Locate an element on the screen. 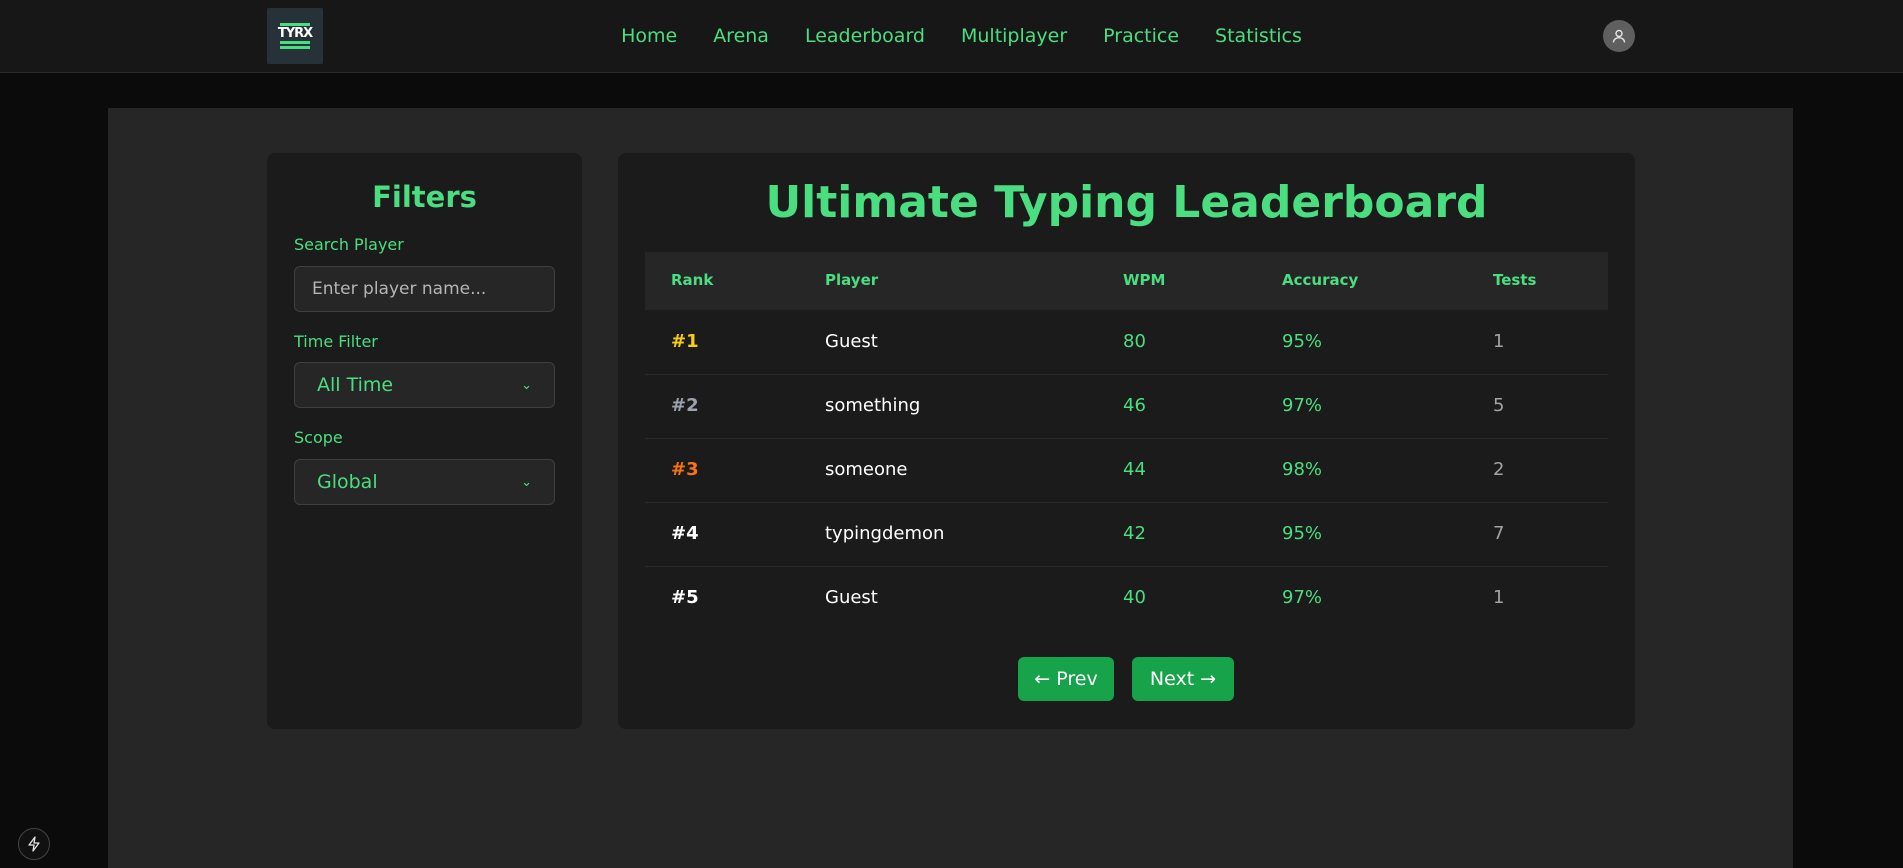 The image size is (1903, 868). wpm-cell: 46 is located at coordinates (1134, 405).